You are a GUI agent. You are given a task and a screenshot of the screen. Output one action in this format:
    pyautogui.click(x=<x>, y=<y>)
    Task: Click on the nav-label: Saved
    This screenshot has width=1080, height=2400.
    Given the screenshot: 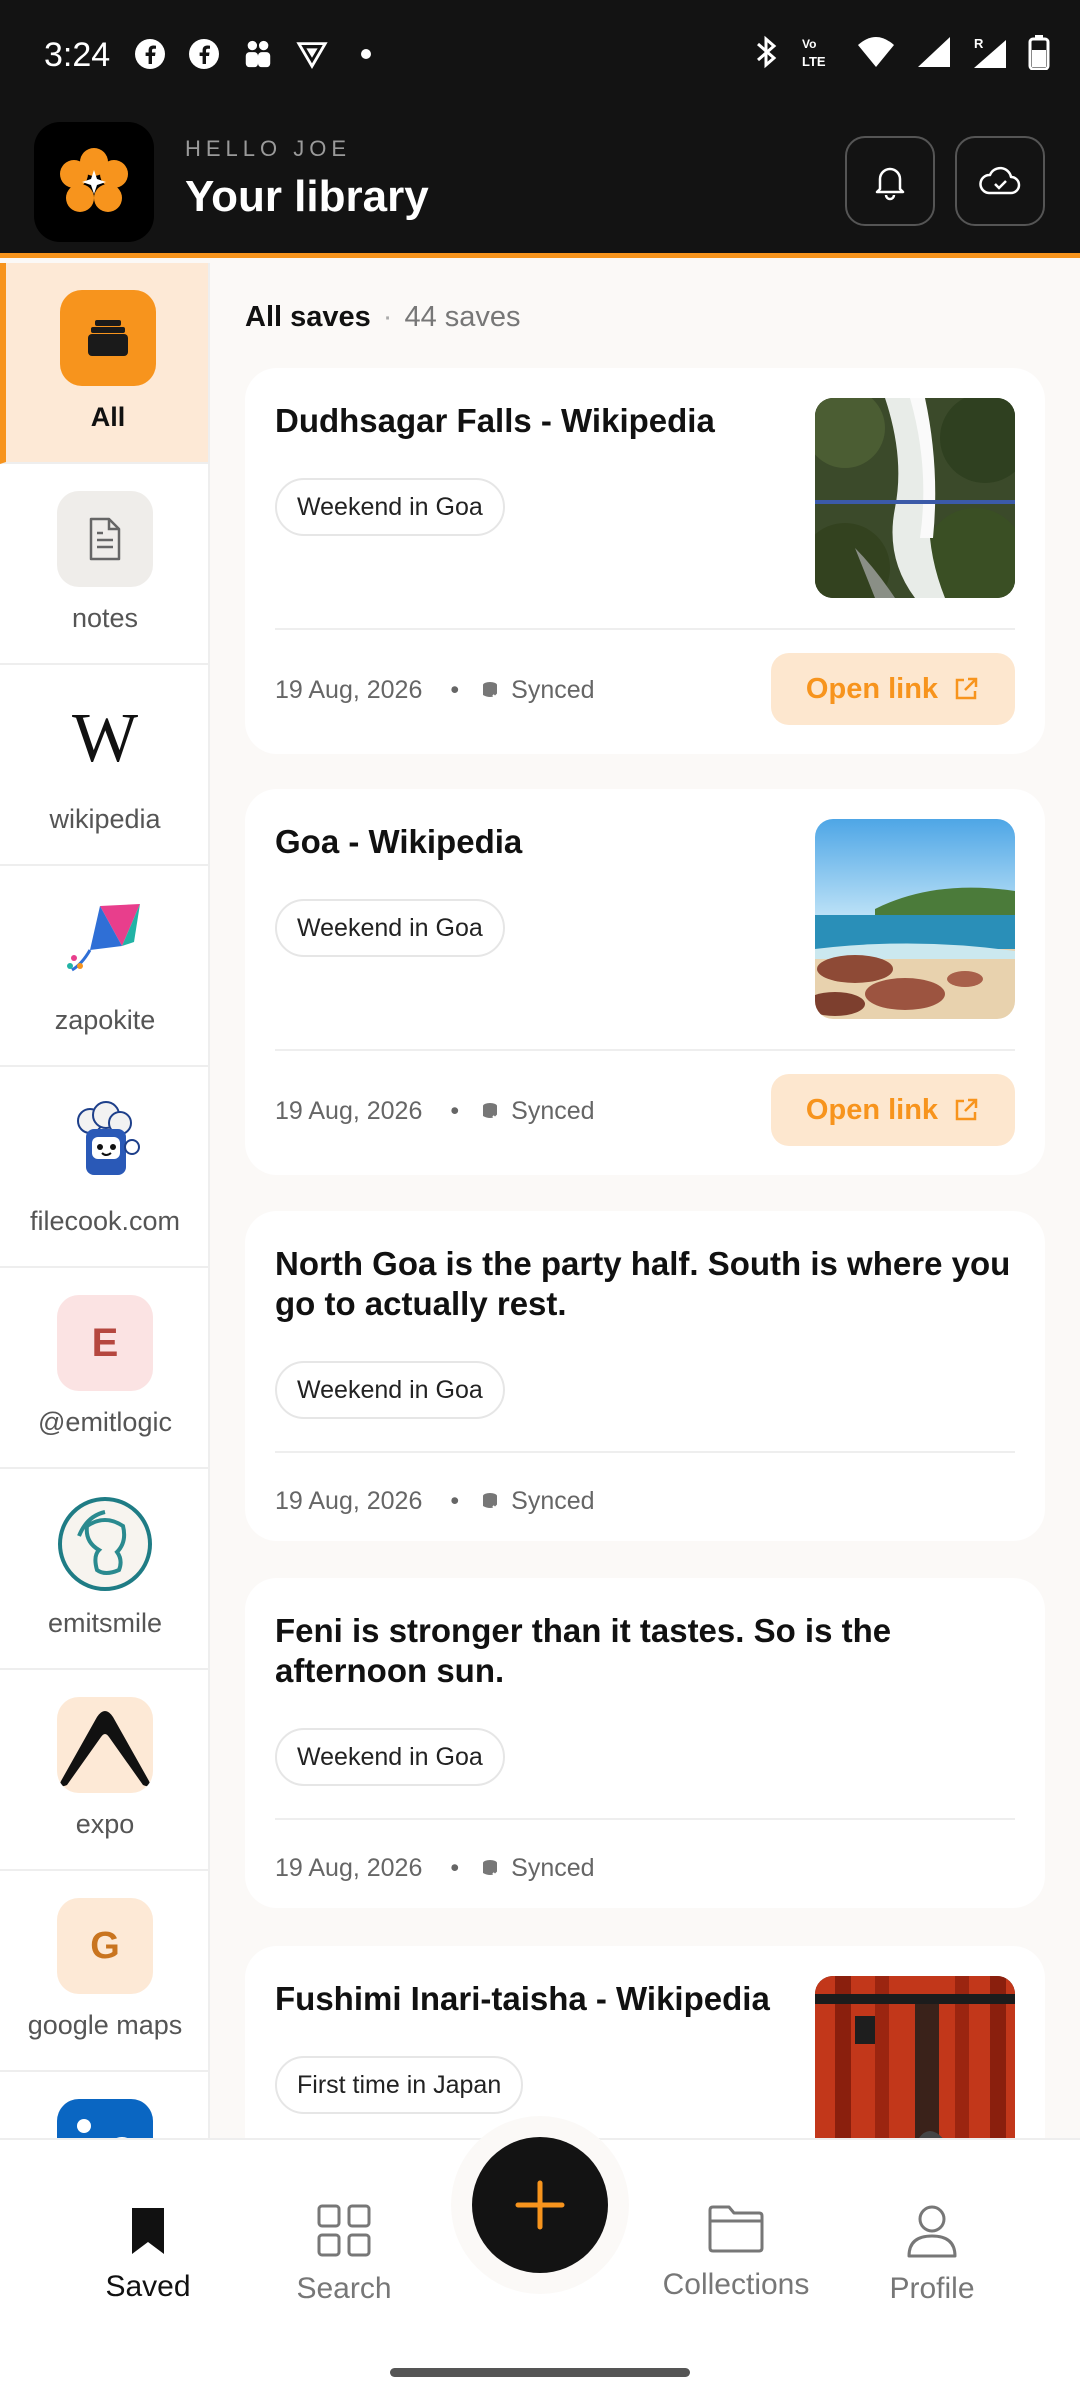 What is the action you would take?
    pyautogui.click(x=148, y=2286)
    